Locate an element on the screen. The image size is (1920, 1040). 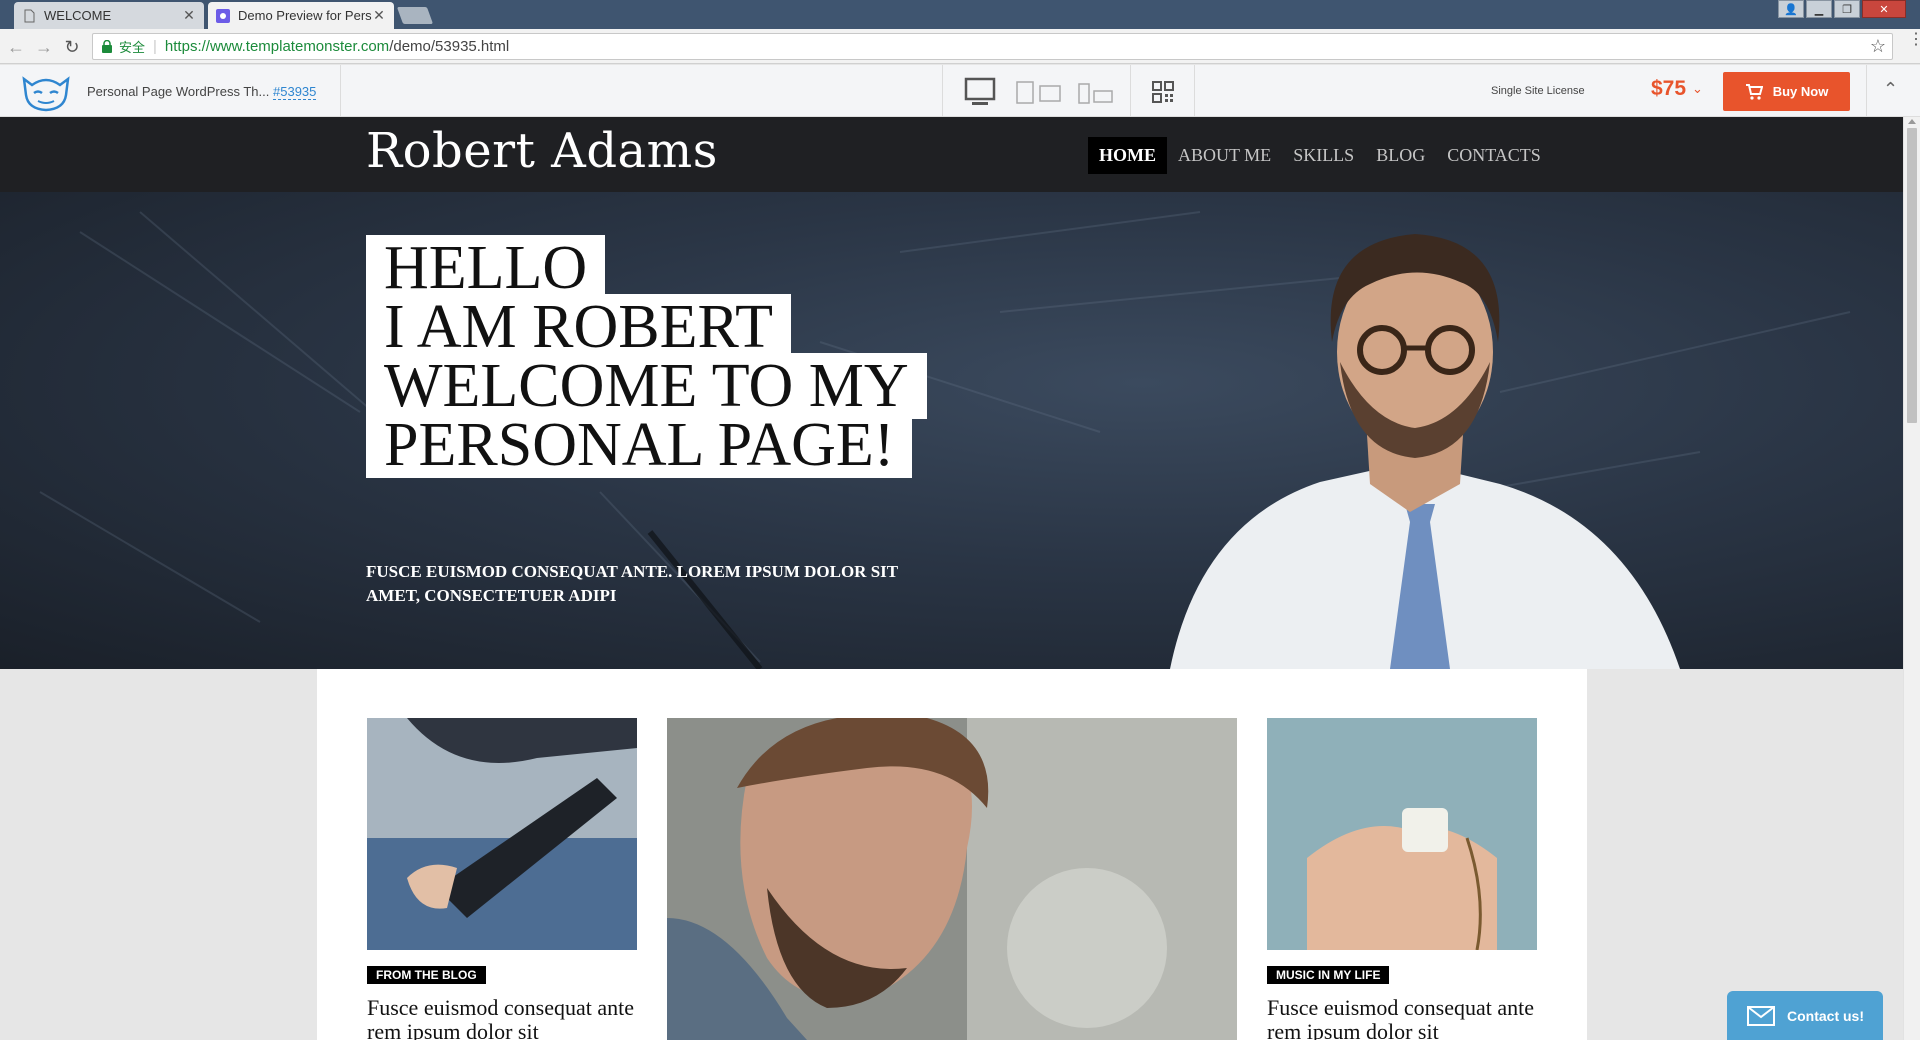
secure-label: 安全 is located at coordinates (132, 47).